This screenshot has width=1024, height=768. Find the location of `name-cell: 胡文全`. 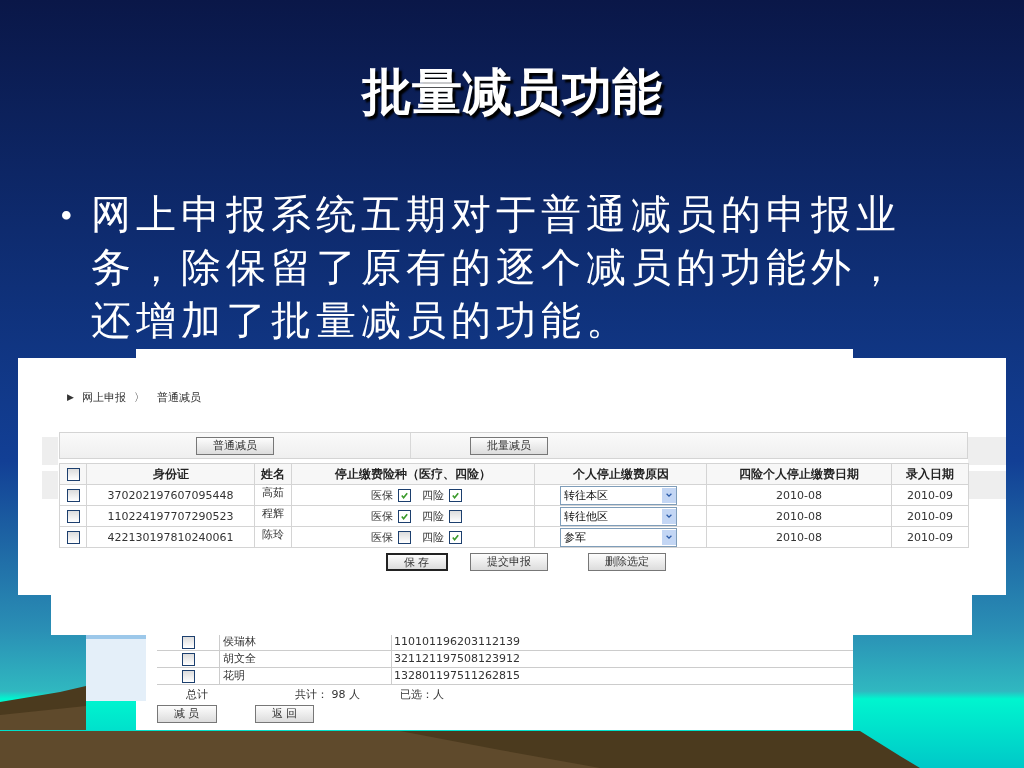

name-cell: 胡文全 is located at coordinates (305, 659).